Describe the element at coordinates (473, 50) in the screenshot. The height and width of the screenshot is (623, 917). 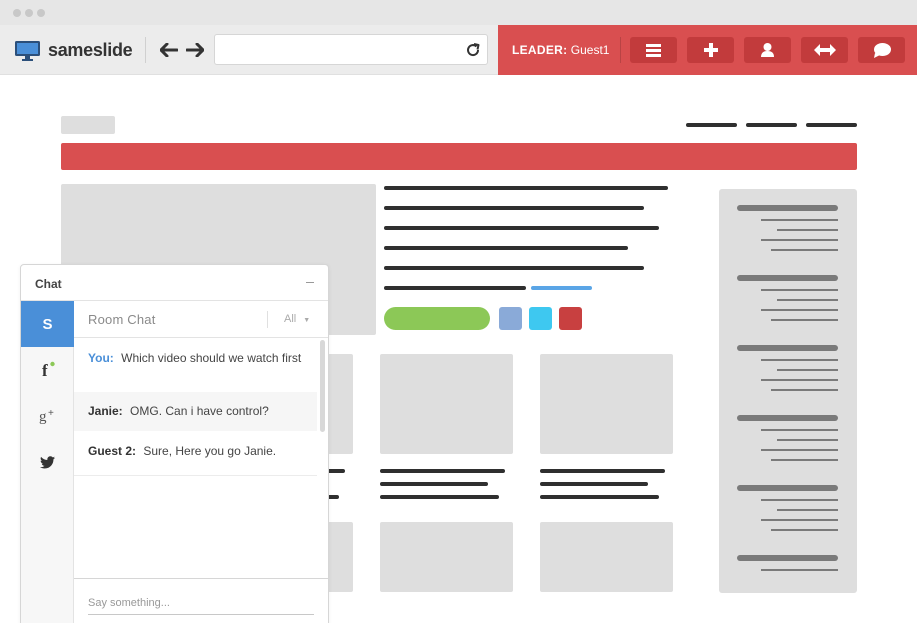
I see `reload-icon` at that location.